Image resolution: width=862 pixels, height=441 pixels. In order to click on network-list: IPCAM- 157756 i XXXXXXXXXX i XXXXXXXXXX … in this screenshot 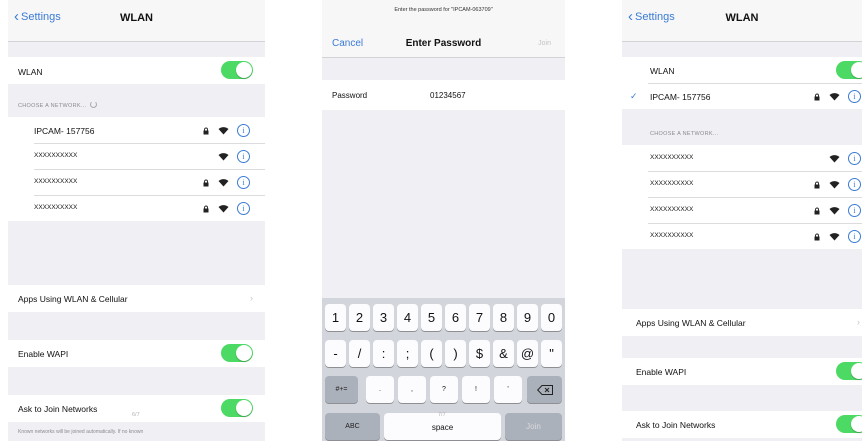, I will do `click(136, 169)`.